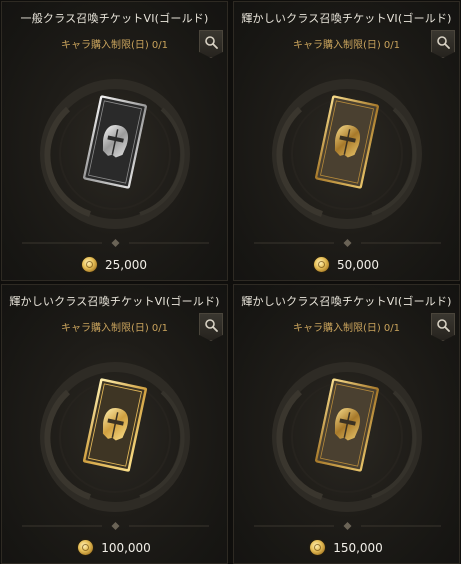 The width and height of the screenshot is (461, 564). I want to click on price-row: 25,000, so click(114, 264).